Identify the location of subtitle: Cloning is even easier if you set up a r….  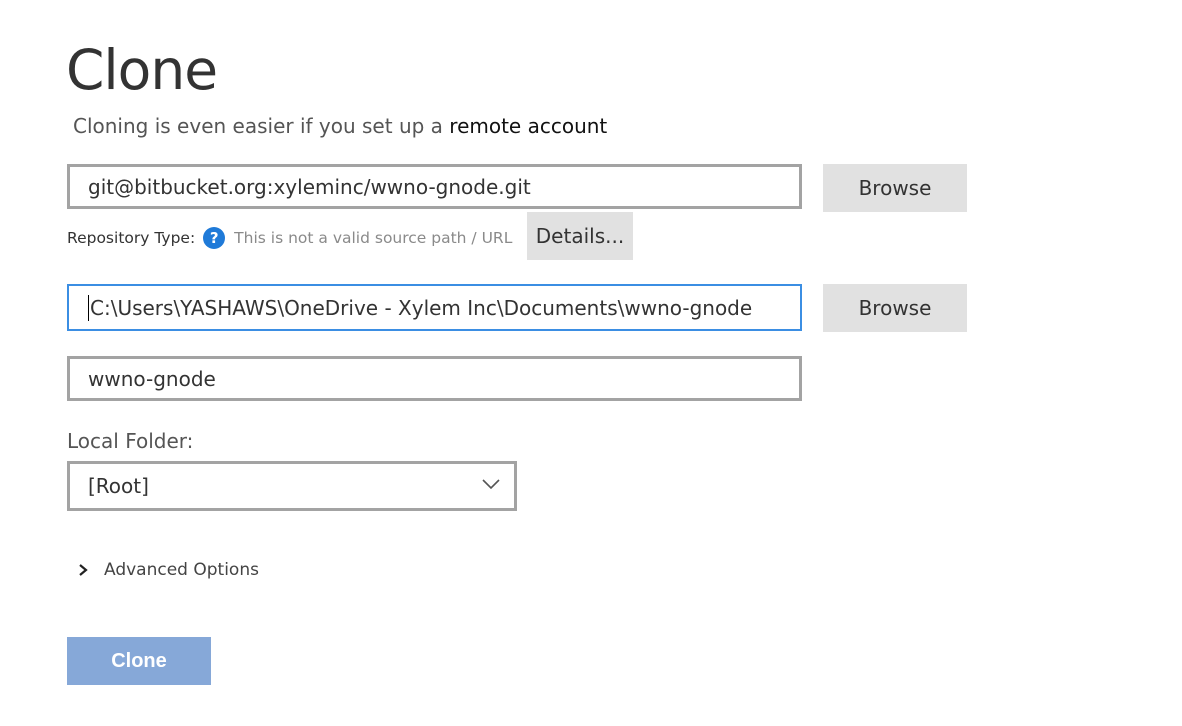
(340, 126).